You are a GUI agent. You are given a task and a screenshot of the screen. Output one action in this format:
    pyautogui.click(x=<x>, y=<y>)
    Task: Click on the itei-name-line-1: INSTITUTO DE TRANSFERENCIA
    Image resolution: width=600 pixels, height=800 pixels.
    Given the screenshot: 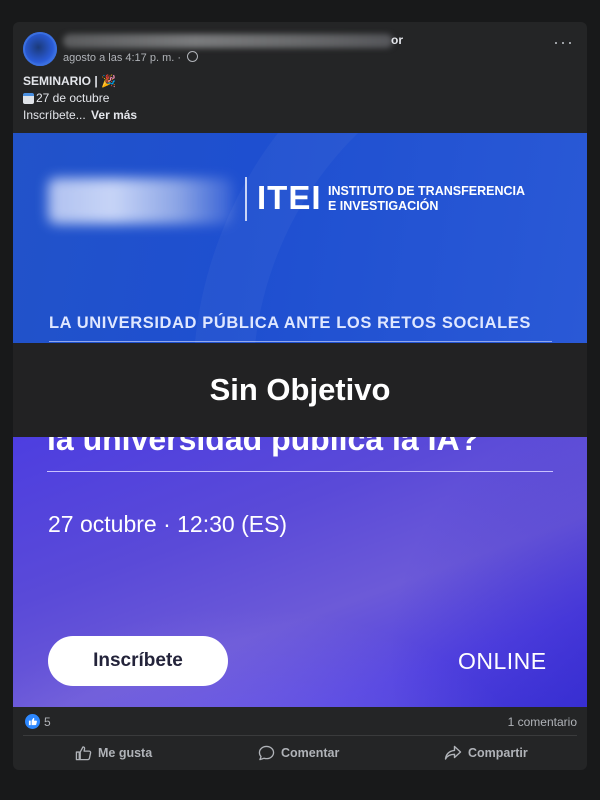 What is the action you would take?
    pyautogui.click(x=426, y=191)
    